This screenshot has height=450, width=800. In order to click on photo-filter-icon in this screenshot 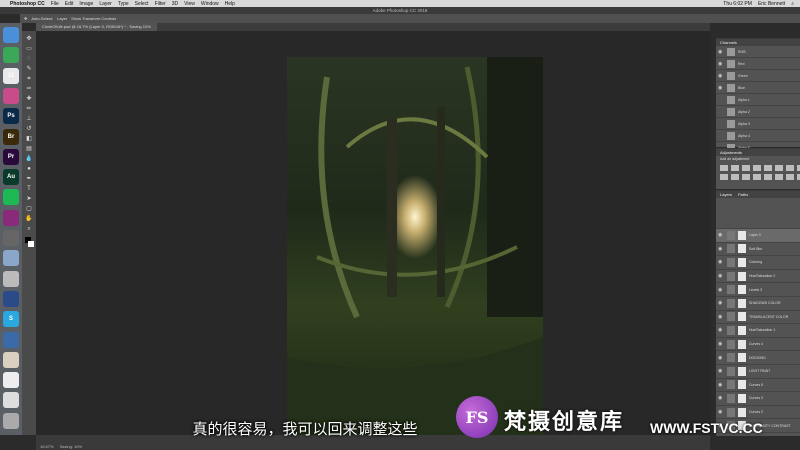, I will do `click(724, 177)`.